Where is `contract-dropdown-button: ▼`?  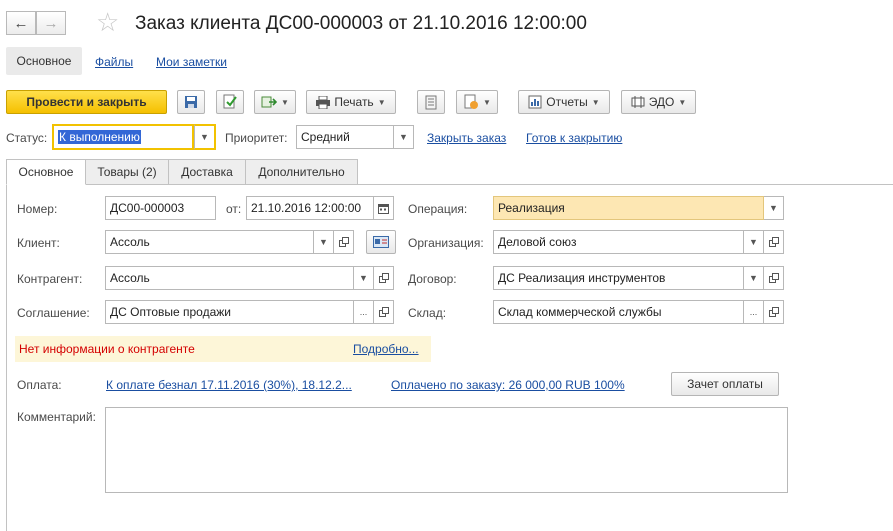
contract-dropdown-button: ▼ is located at coordinates (754, 278).